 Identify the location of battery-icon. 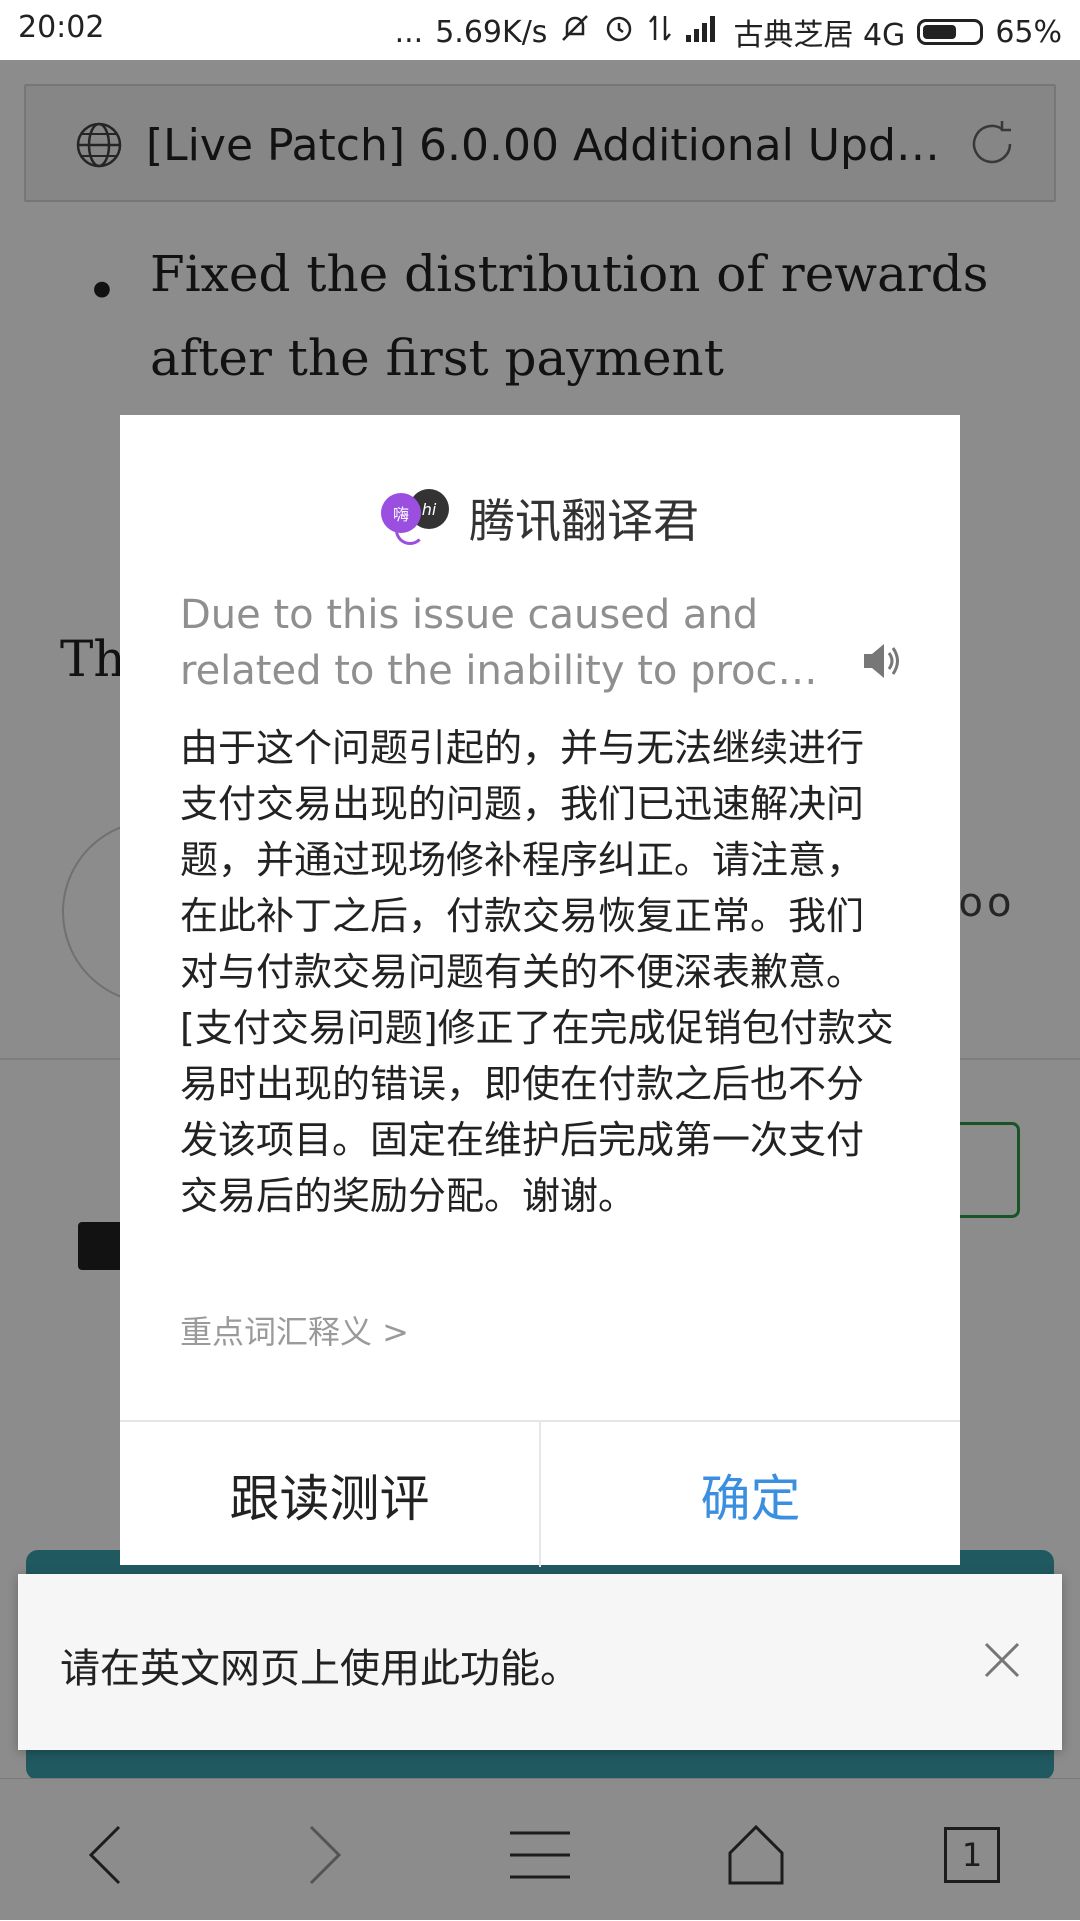
(950, 32).